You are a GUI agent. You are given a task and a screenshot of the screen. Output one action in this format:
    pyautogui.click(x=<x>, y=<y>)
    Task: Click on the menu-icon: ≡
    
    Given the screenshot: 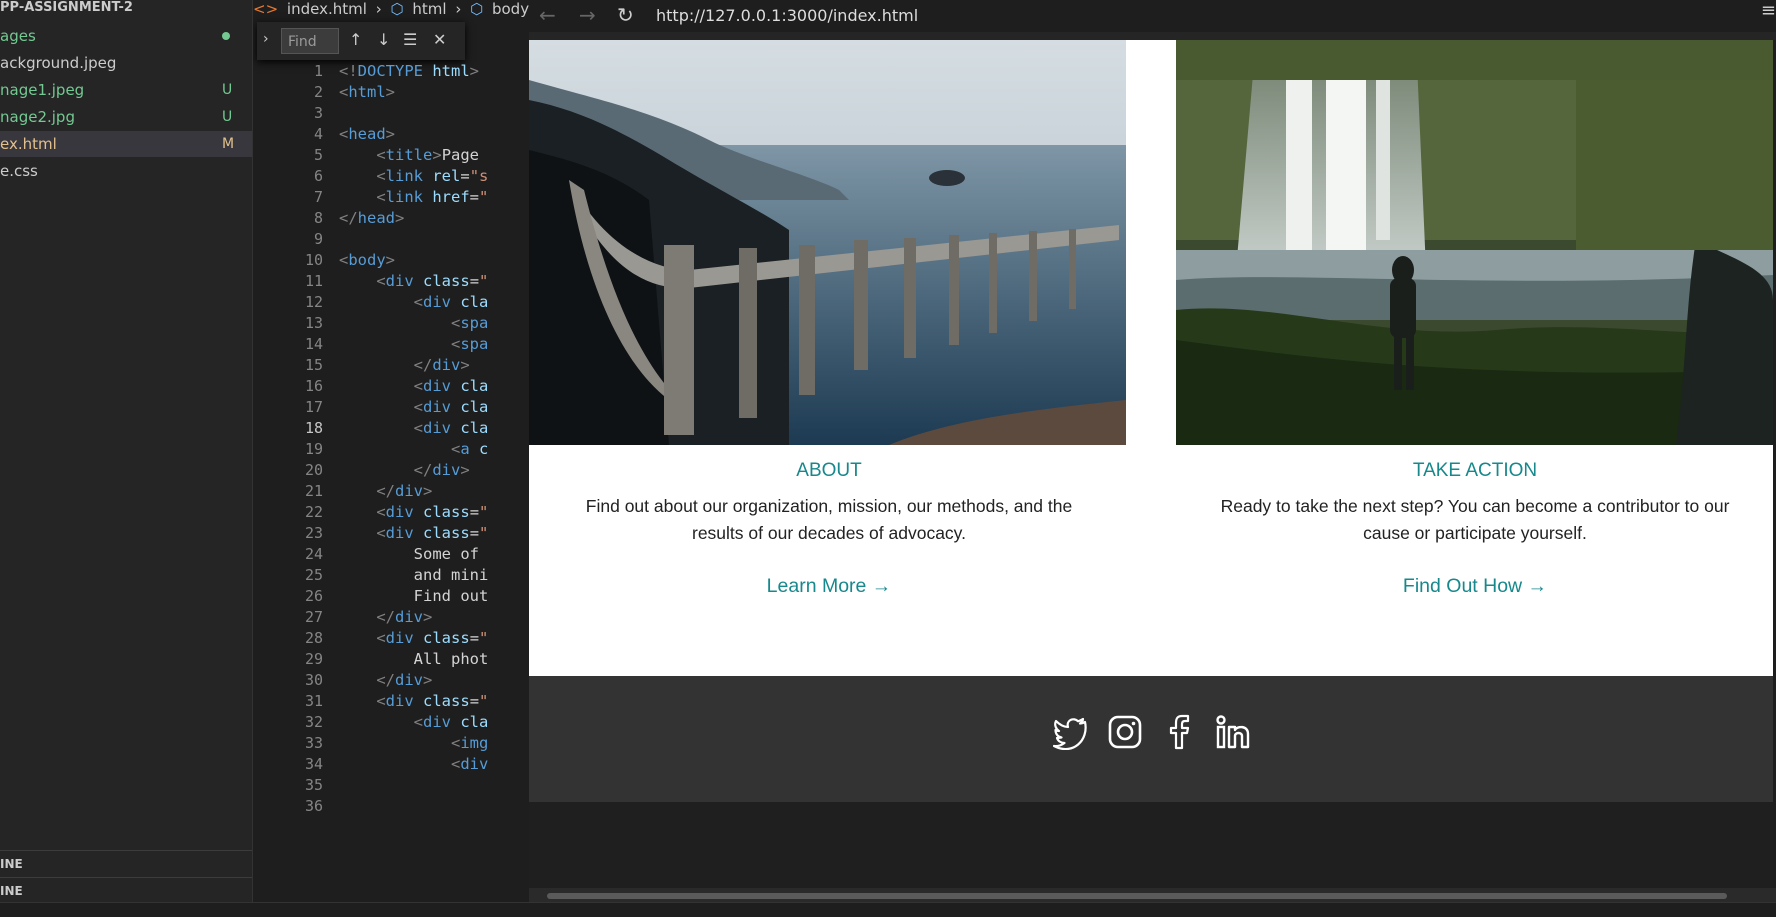 What is the action you would take?
    pyautogui.click(x=1768, y=10)
    